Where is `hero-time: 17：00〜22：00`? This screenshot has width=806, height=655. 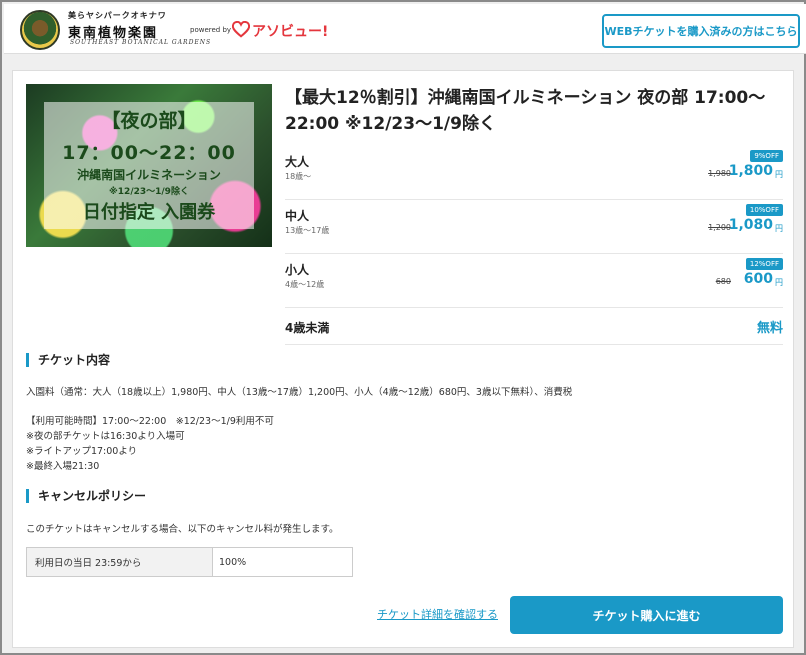
hero-time: 17：00〜22：00 is located at coordinates (149, 153).